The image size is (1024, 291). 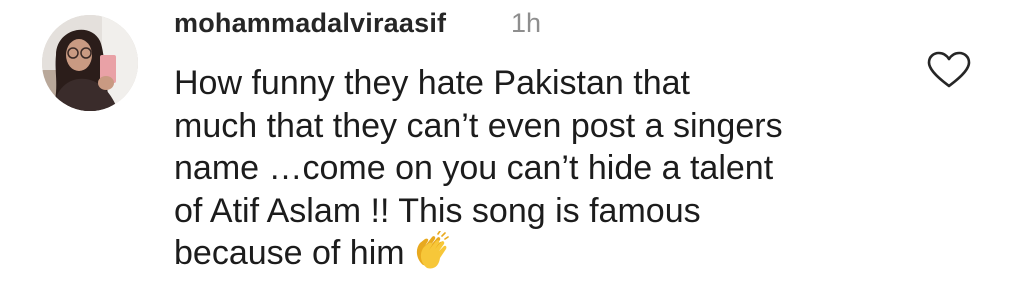 What do you see at coordinates (214, 287) in the screenshot?
I see `next-comment-fragment` at bounding box center [214, 287].